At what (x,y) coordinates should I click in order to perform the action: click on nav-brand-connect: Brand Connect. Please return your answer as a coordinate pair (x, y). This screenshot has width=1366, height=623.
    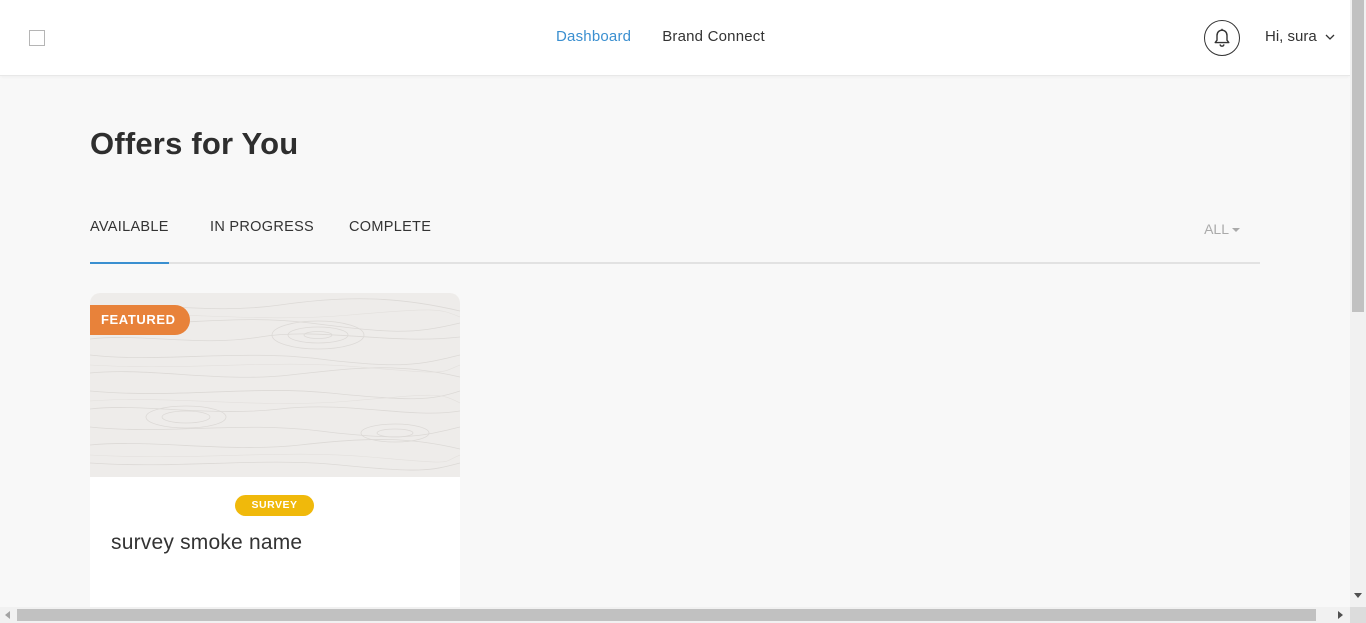
    Looking at the image, I should click on (713, 36).